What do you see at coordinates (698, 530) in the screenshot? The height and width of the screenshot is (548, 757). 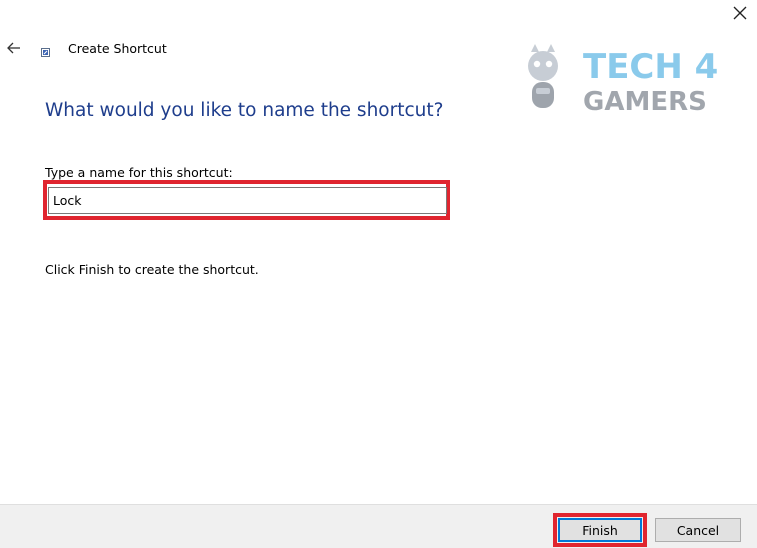 I see `cancel-button: Cancel` at bounding box center [698, 530].